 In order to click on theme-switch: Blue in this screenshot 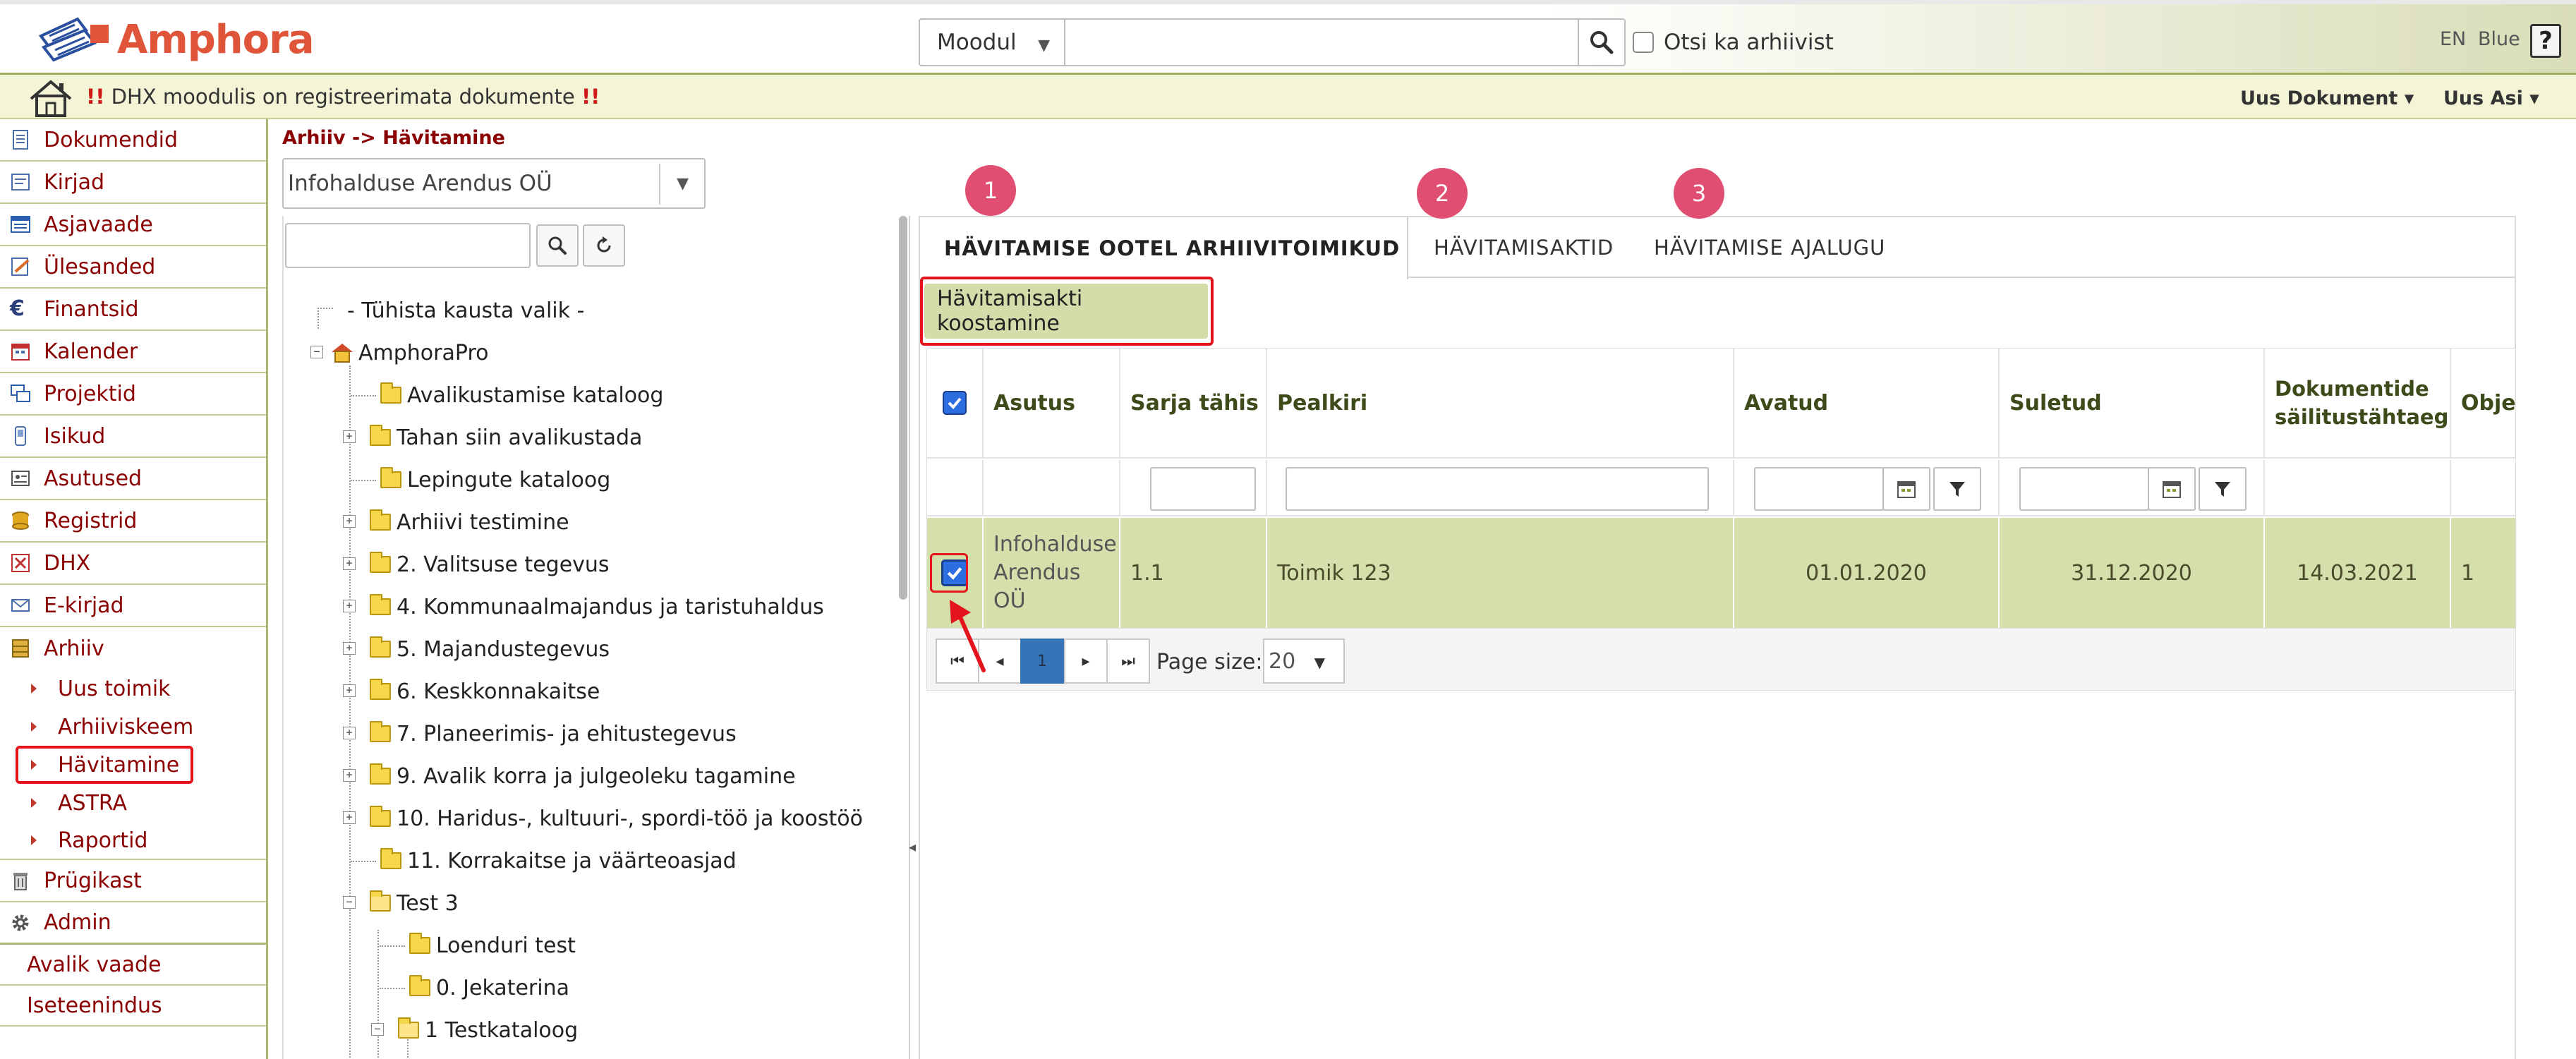, I will do `click(2499, 39)`.